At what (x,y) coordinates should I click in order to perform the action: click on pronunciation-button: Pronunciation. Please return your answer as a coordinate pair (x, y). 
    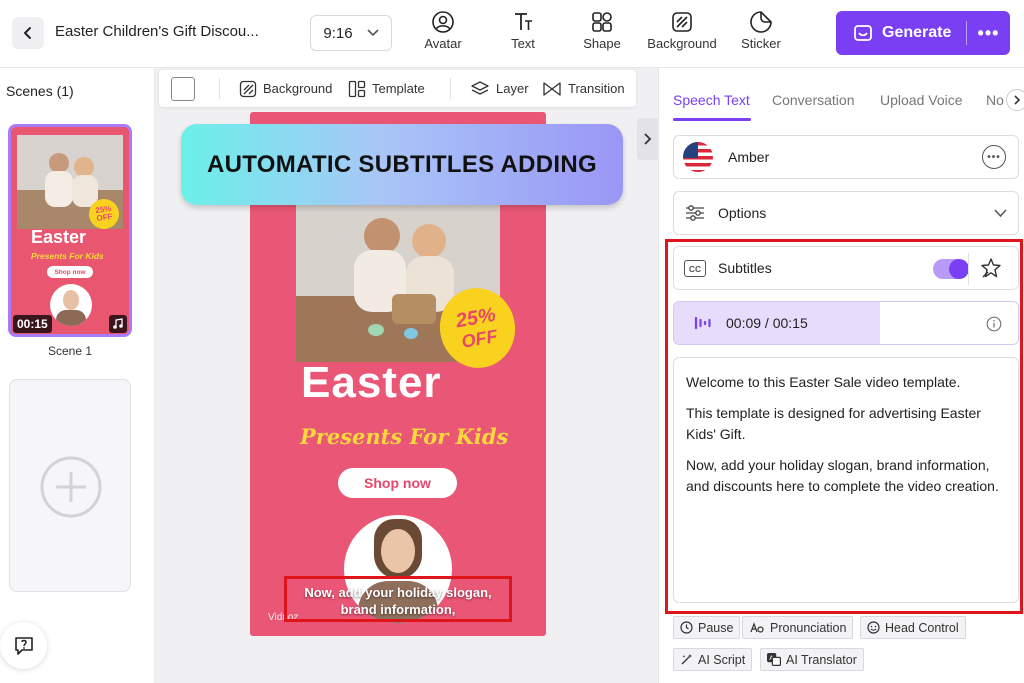
    Looking at the image, I should click on (798, 627).